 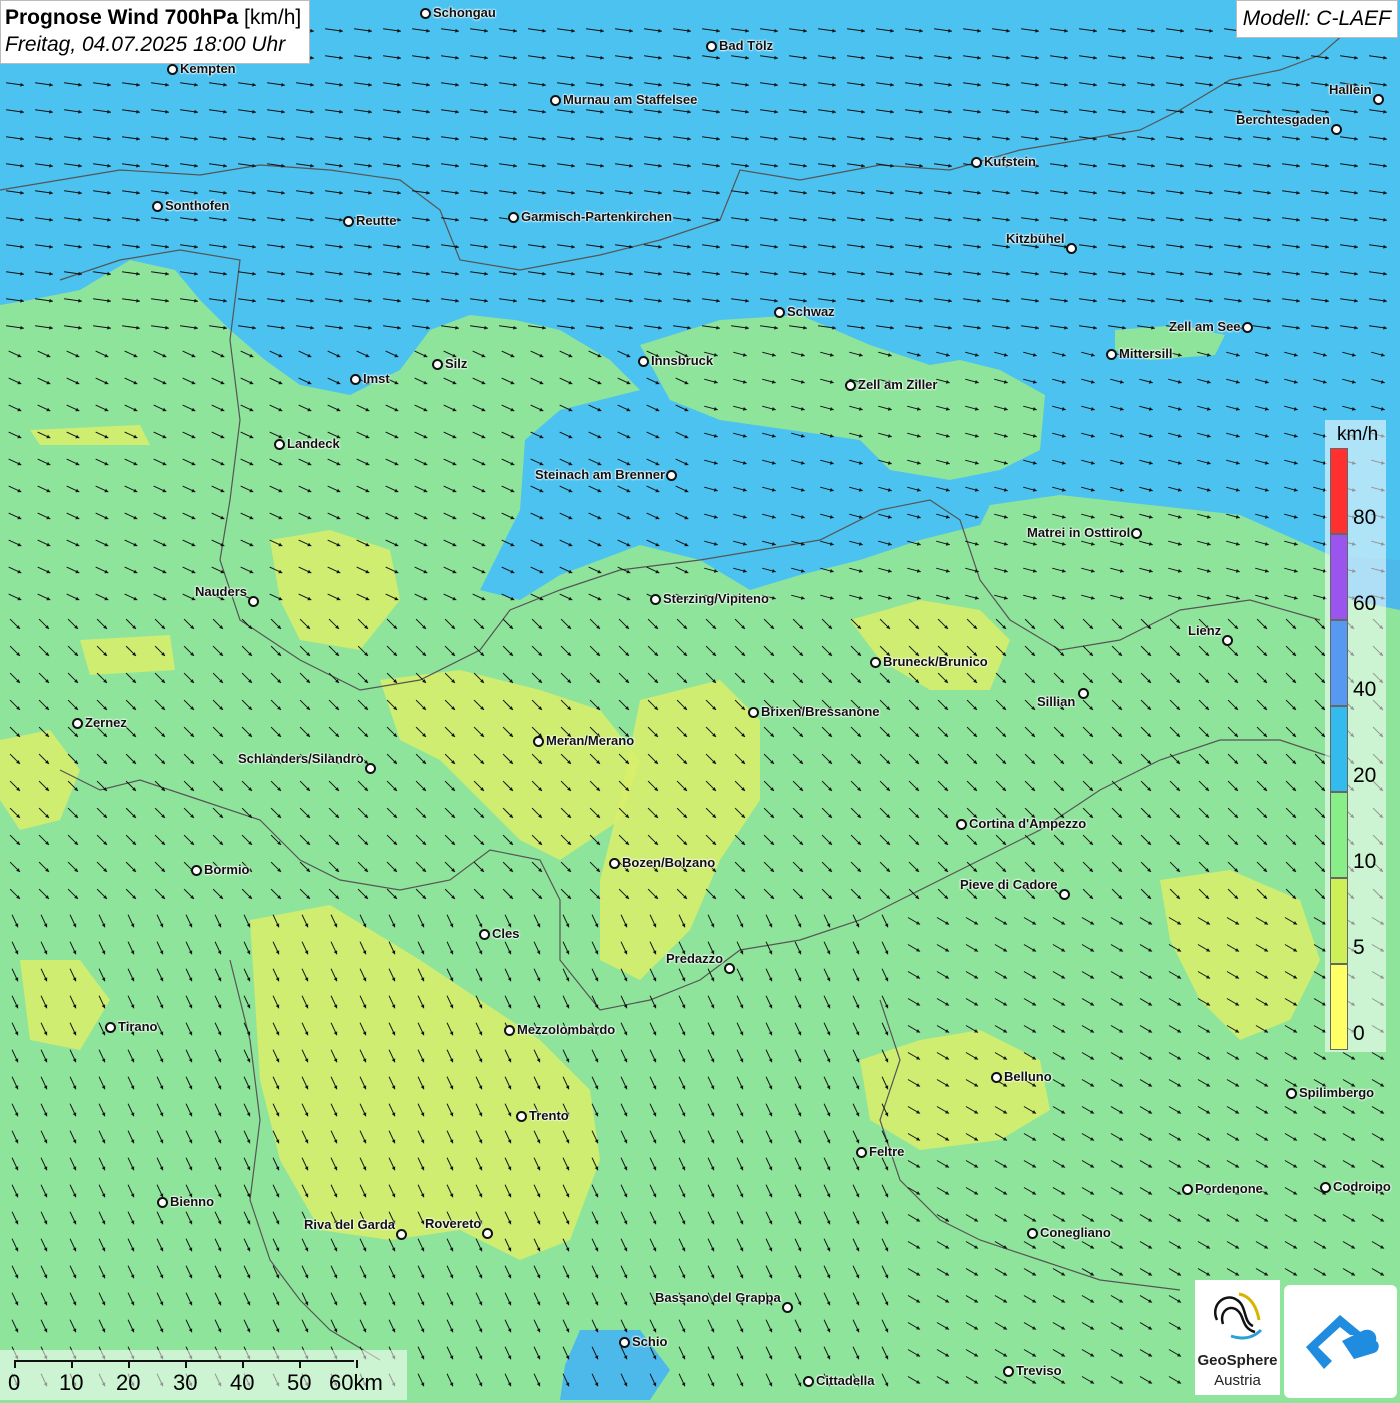 I want to click on city-label: Cortina d'Ampezzo, so click(x=1027, y=823).